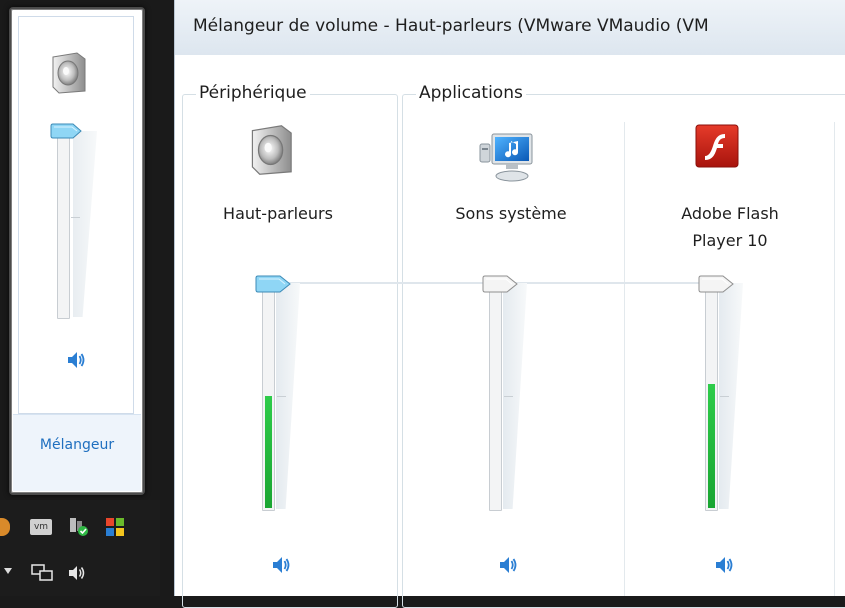  Describe the element at coordinates (508, 396) in the screenshot. I see `system-sounds-tick` at that location.